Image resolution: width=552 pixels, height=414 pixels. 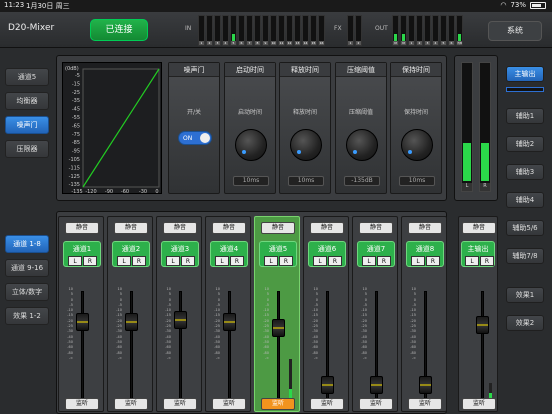 What do you see at coordinates (487, 261) in the screenshot?
I see `main-r-button: R` at bounding box center [487, 261].